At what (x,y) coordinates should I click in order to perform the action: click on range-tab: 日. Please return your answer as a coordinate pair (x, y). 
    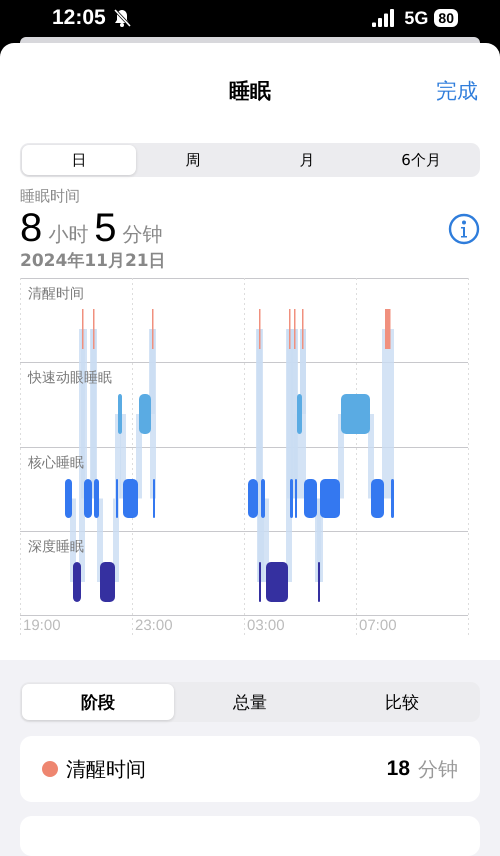
    Looking at the image, I should click on (79, 160).